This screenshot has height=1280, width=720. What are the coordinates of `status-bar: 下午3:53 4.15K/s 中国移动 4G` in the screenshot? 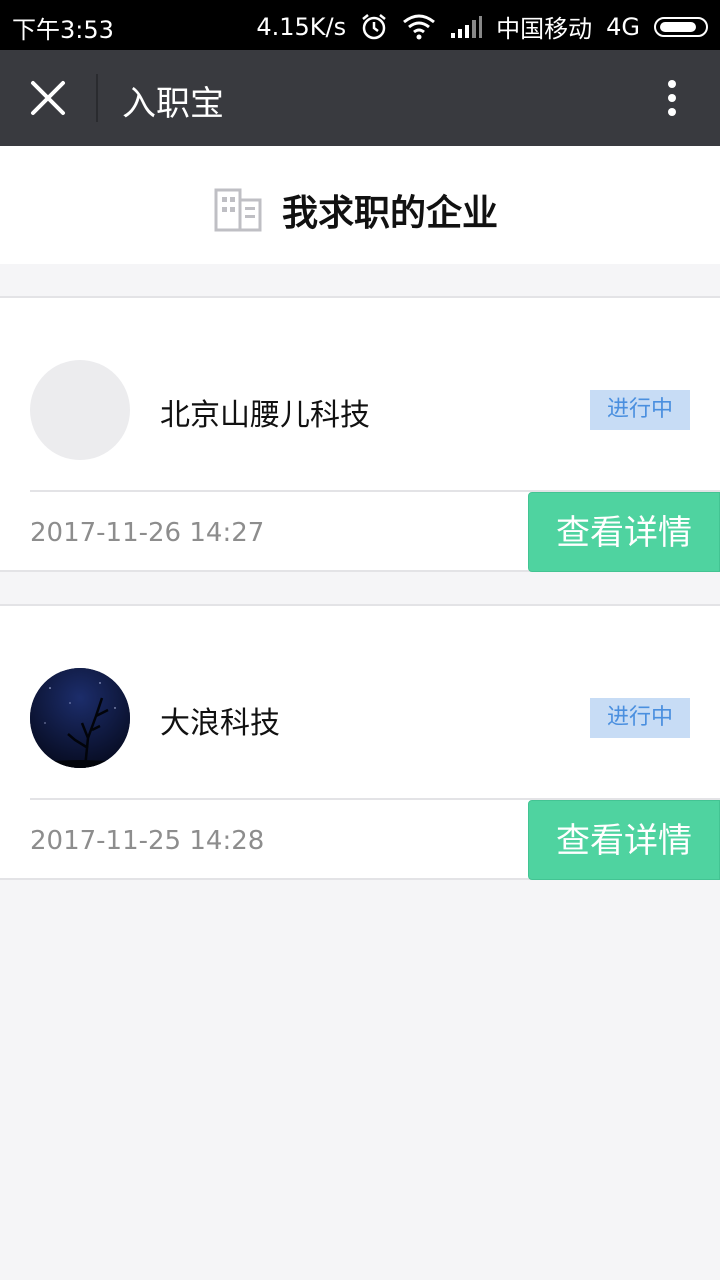 It's located at (360, 25).